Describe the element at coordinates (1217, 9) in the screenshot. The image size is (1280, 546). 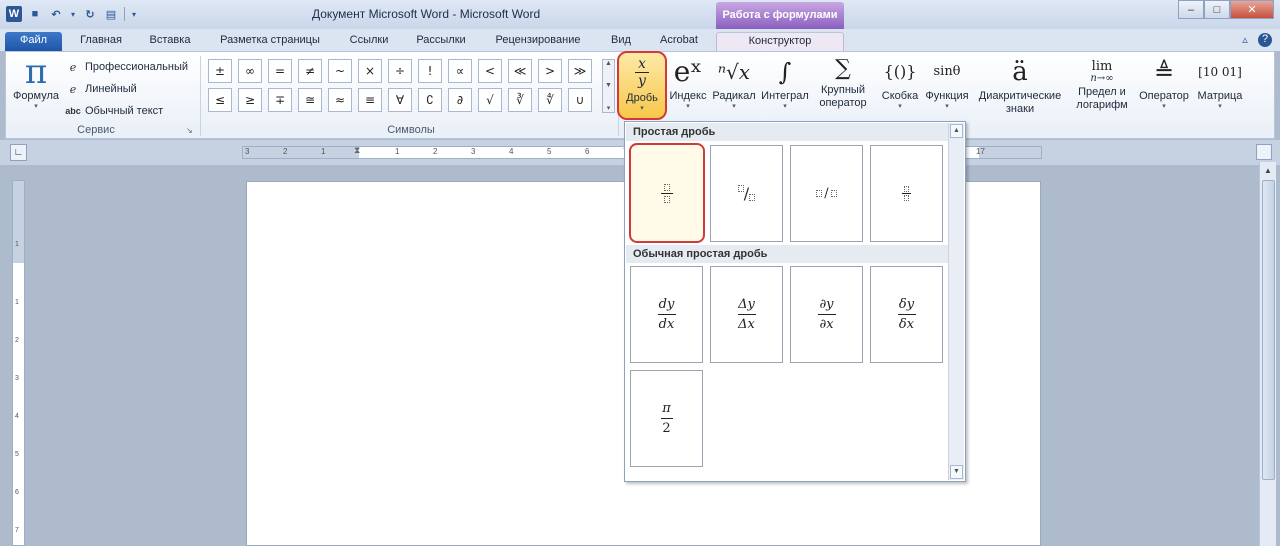
I see `maximize-button: □` at that location.